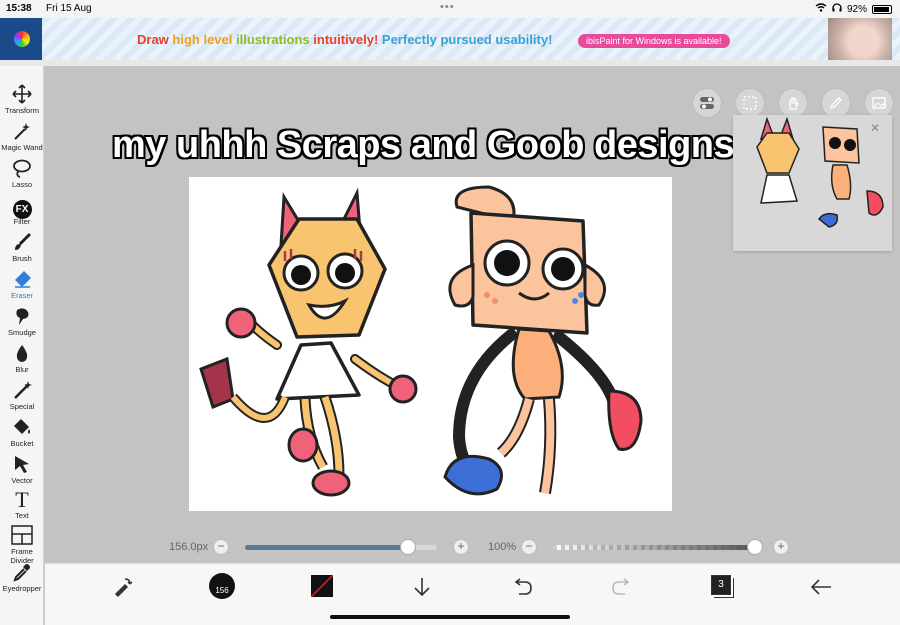 The image size is (900, 625). Describe the element at coordinates (22, 132) in the screenshot. I see `magic-wand-icon` at that location.